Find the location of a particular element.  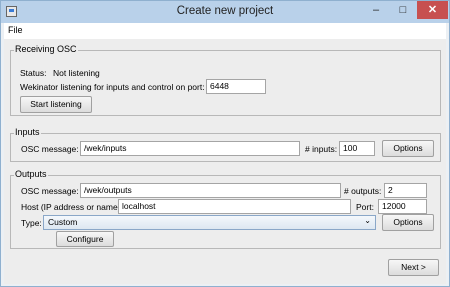

status-label: Status: is located at coordinates (33, 73).